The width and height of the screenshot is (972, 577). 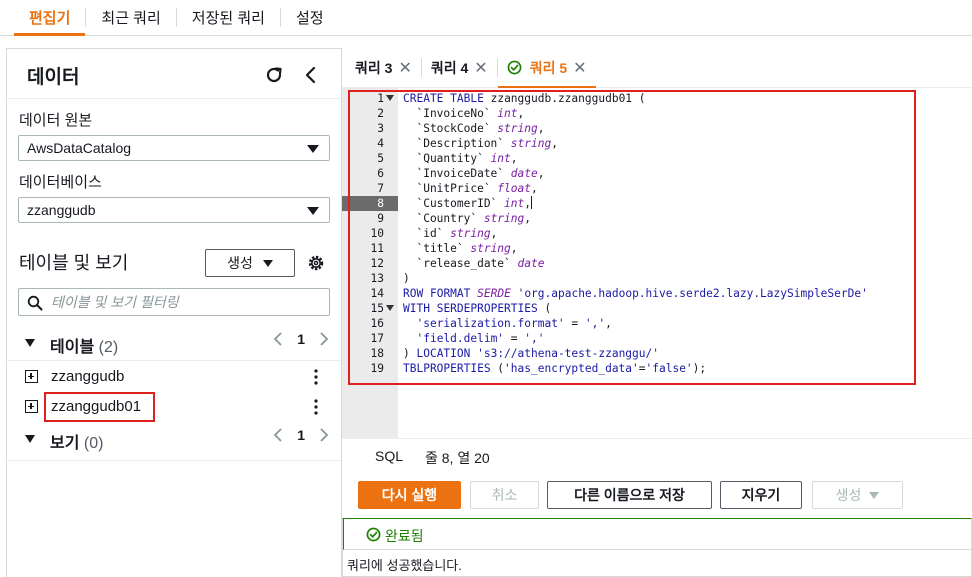 I want to click on data-source-select: AwsDataCatalog, so click(x=174, y=148).